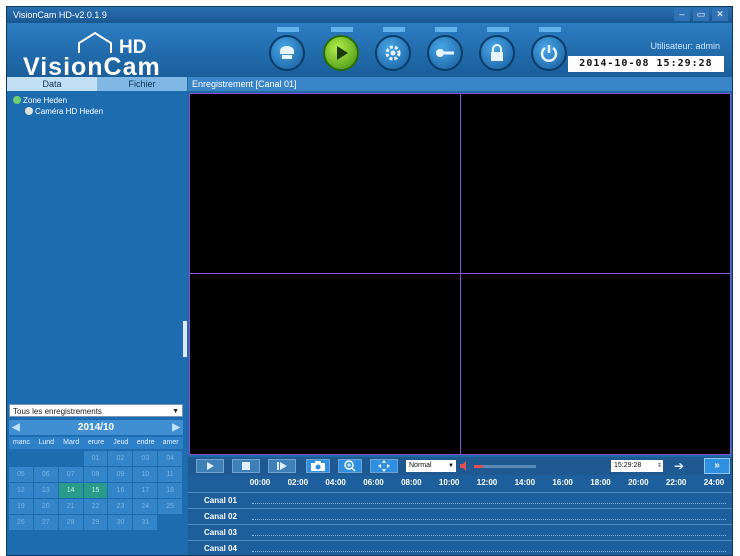 This screenshot has height=556, width=740. What do you see at coordinates (16, 427) in the screenshot?
I see `calendar-prev-button: ◀` at bounding box center [16, 427].